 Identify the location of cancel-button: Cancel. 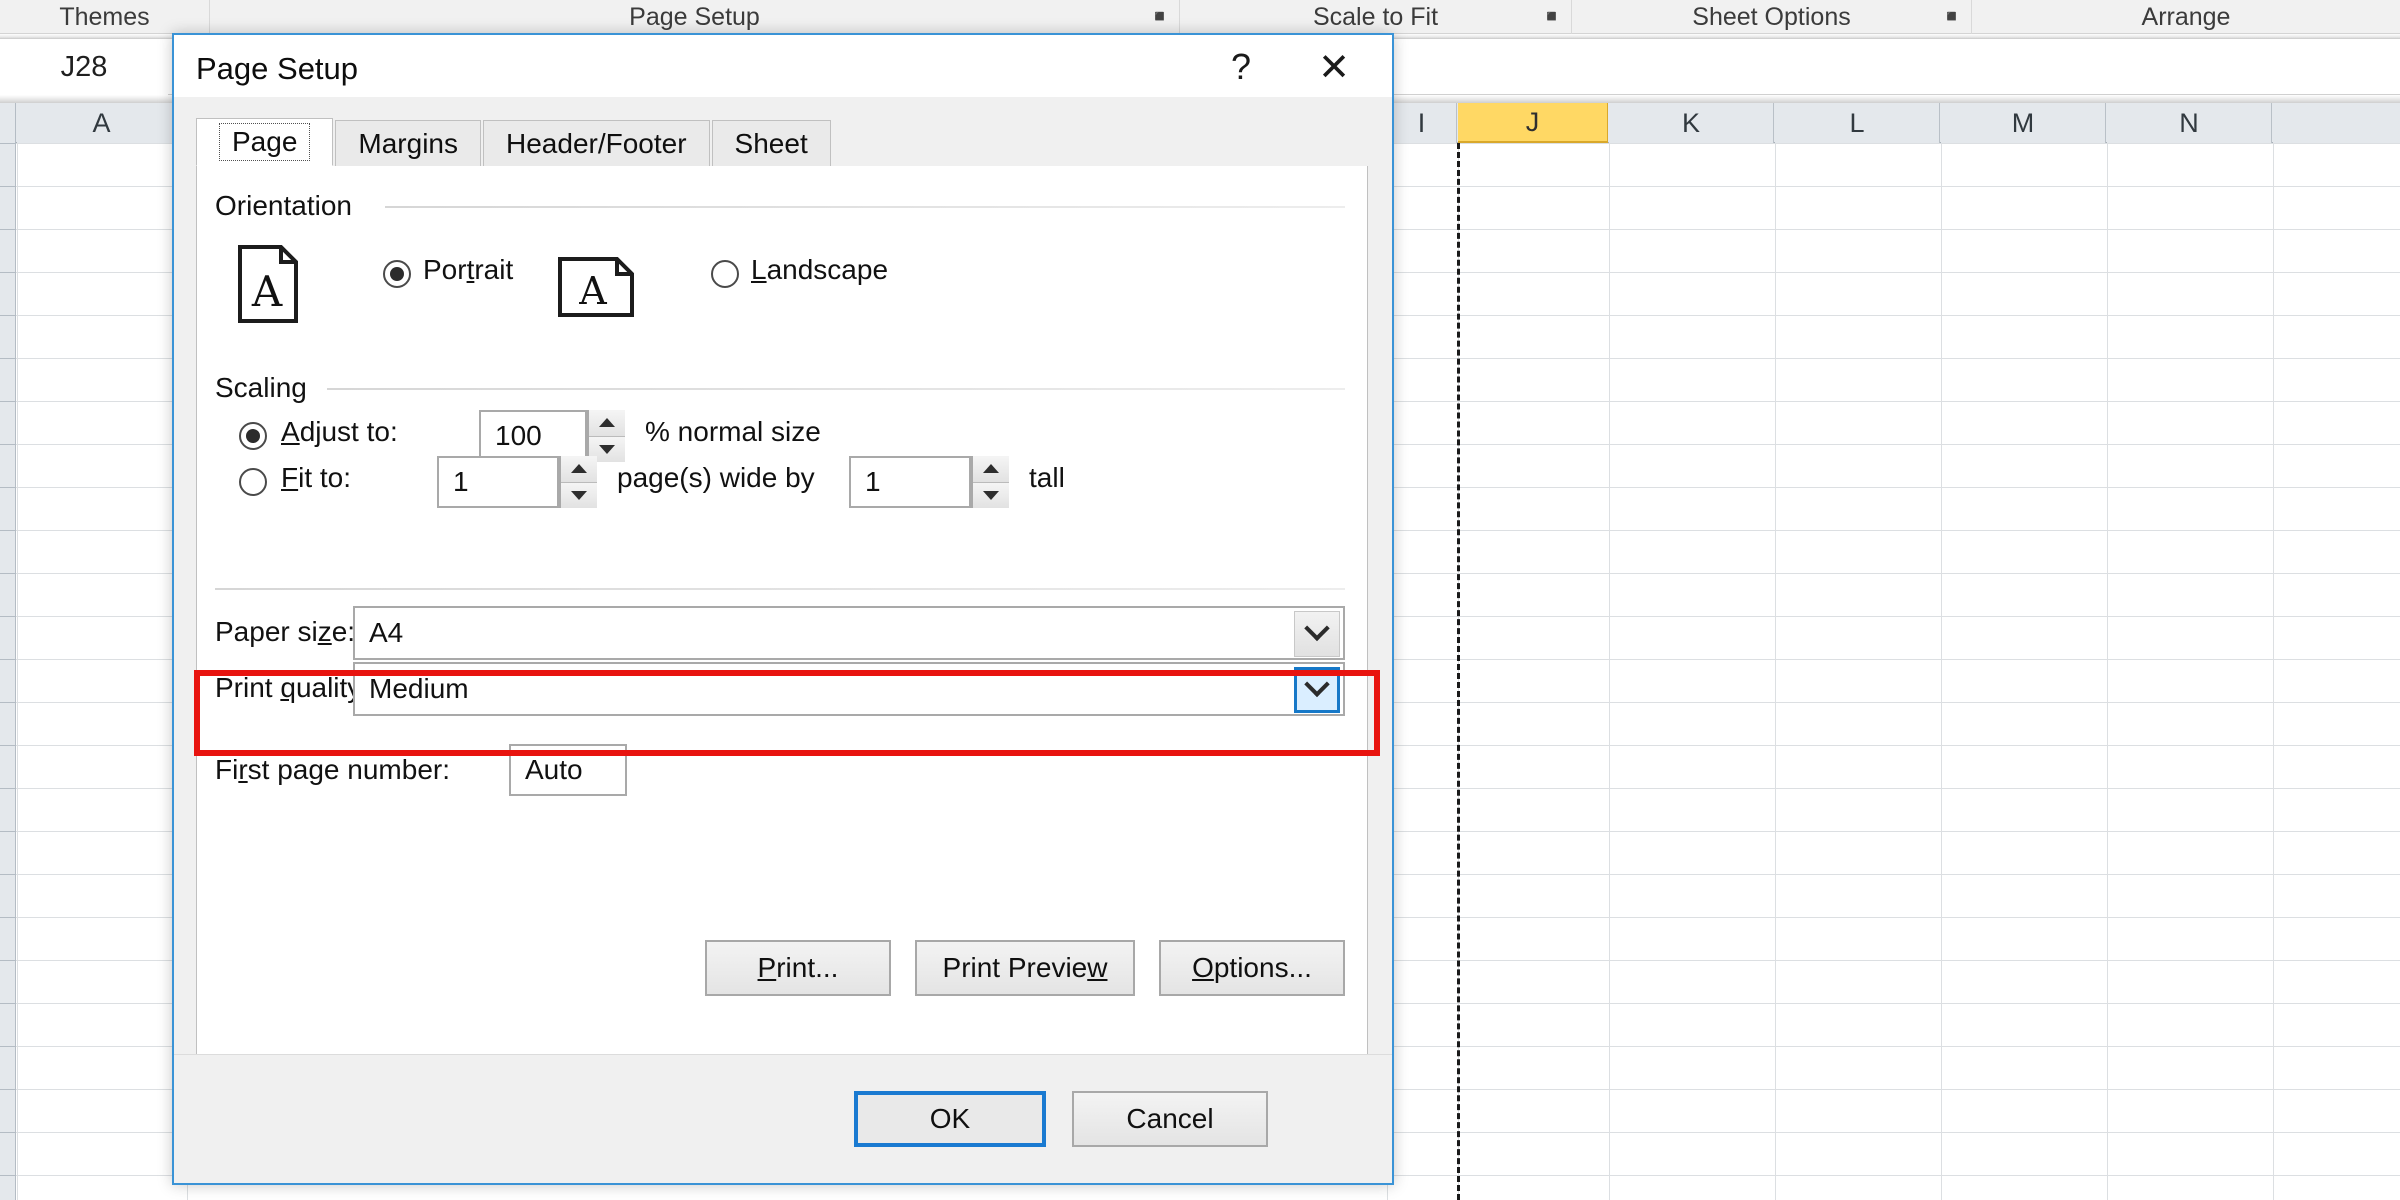
(1170, 1119).